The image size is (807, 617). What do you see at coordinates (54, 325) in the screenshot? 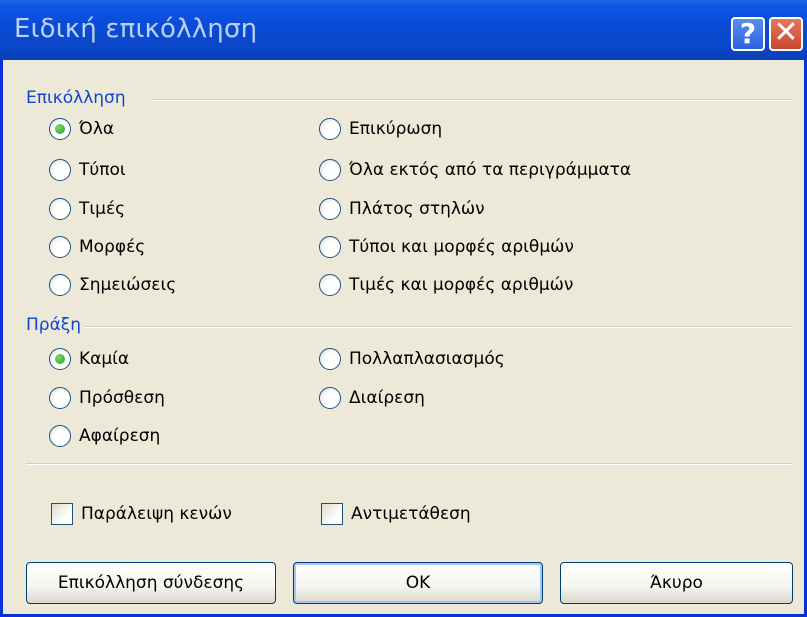
I see `operation-group-label: Πράξη` at bounding box center [54, 325].